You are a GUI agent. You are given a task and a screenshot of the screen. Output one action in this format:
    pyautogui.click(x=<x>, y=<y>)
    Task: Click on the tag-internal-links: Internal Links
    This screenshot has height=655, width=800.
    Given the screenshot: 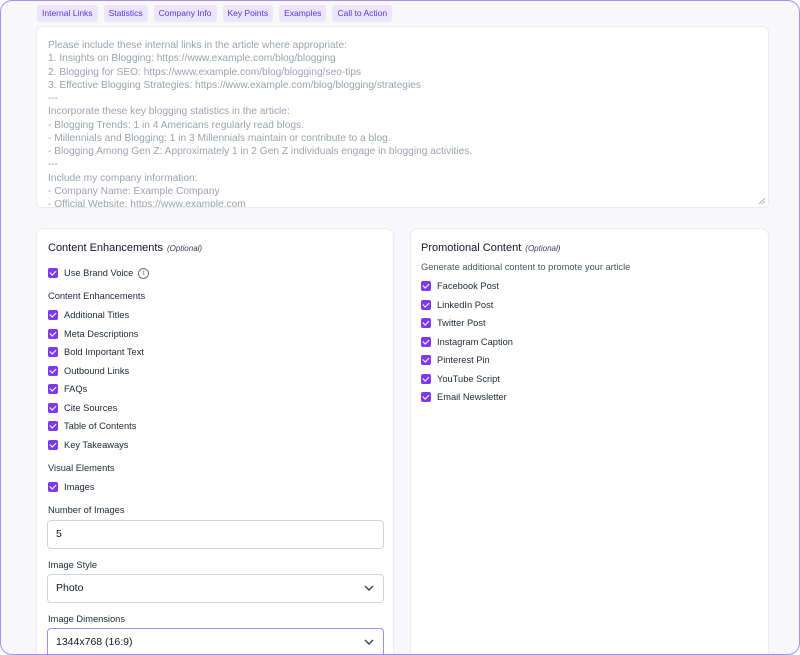 What is the action you would take?
    pyautogui.click(x=67, y=13)
    